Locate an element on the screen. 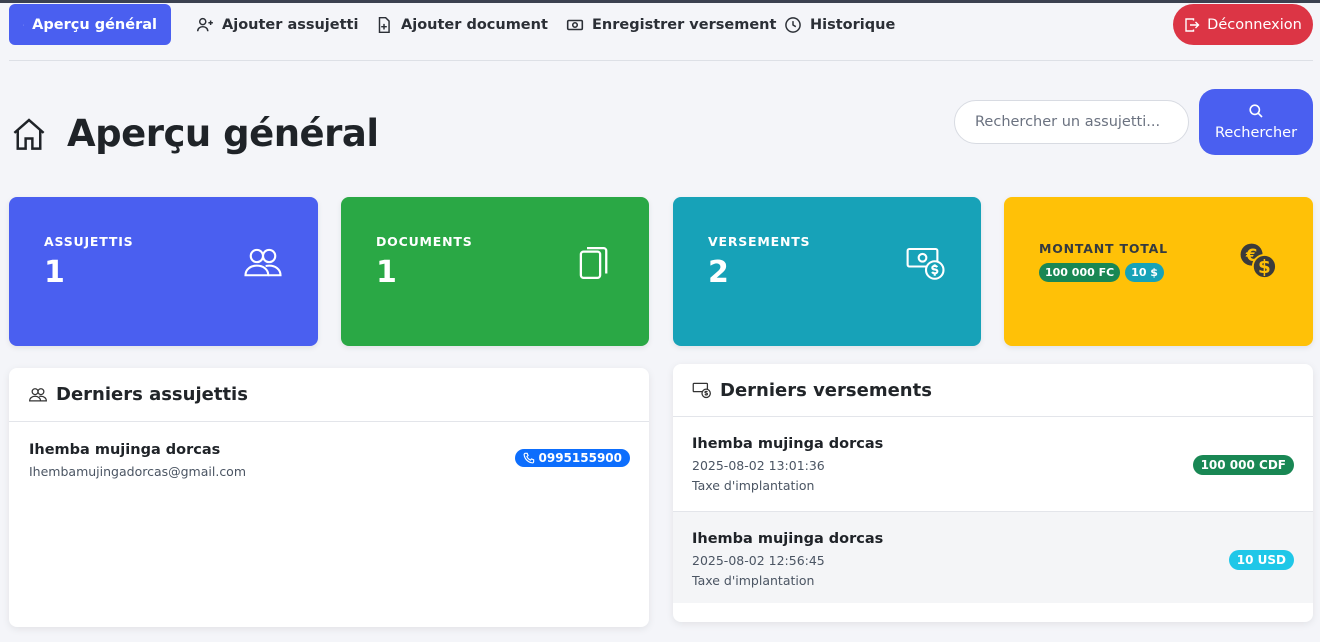 This screenshot has width=1320, height=642. window-top-border is located at coordinates (660, 1).